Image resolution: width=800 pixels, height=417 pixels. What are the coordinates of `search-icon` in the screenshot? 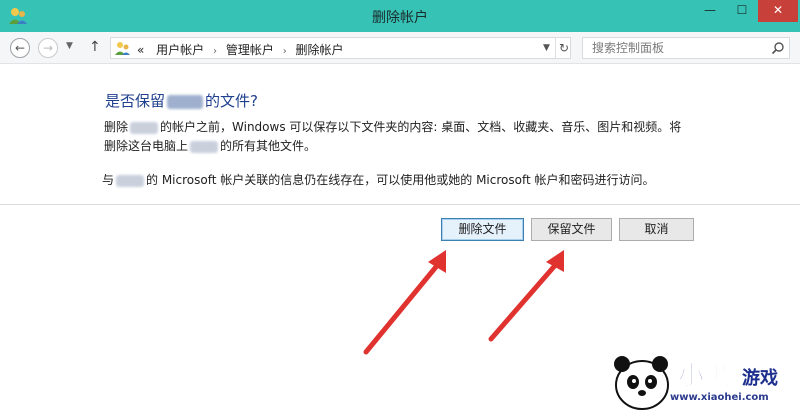 It's located at (778, 48).